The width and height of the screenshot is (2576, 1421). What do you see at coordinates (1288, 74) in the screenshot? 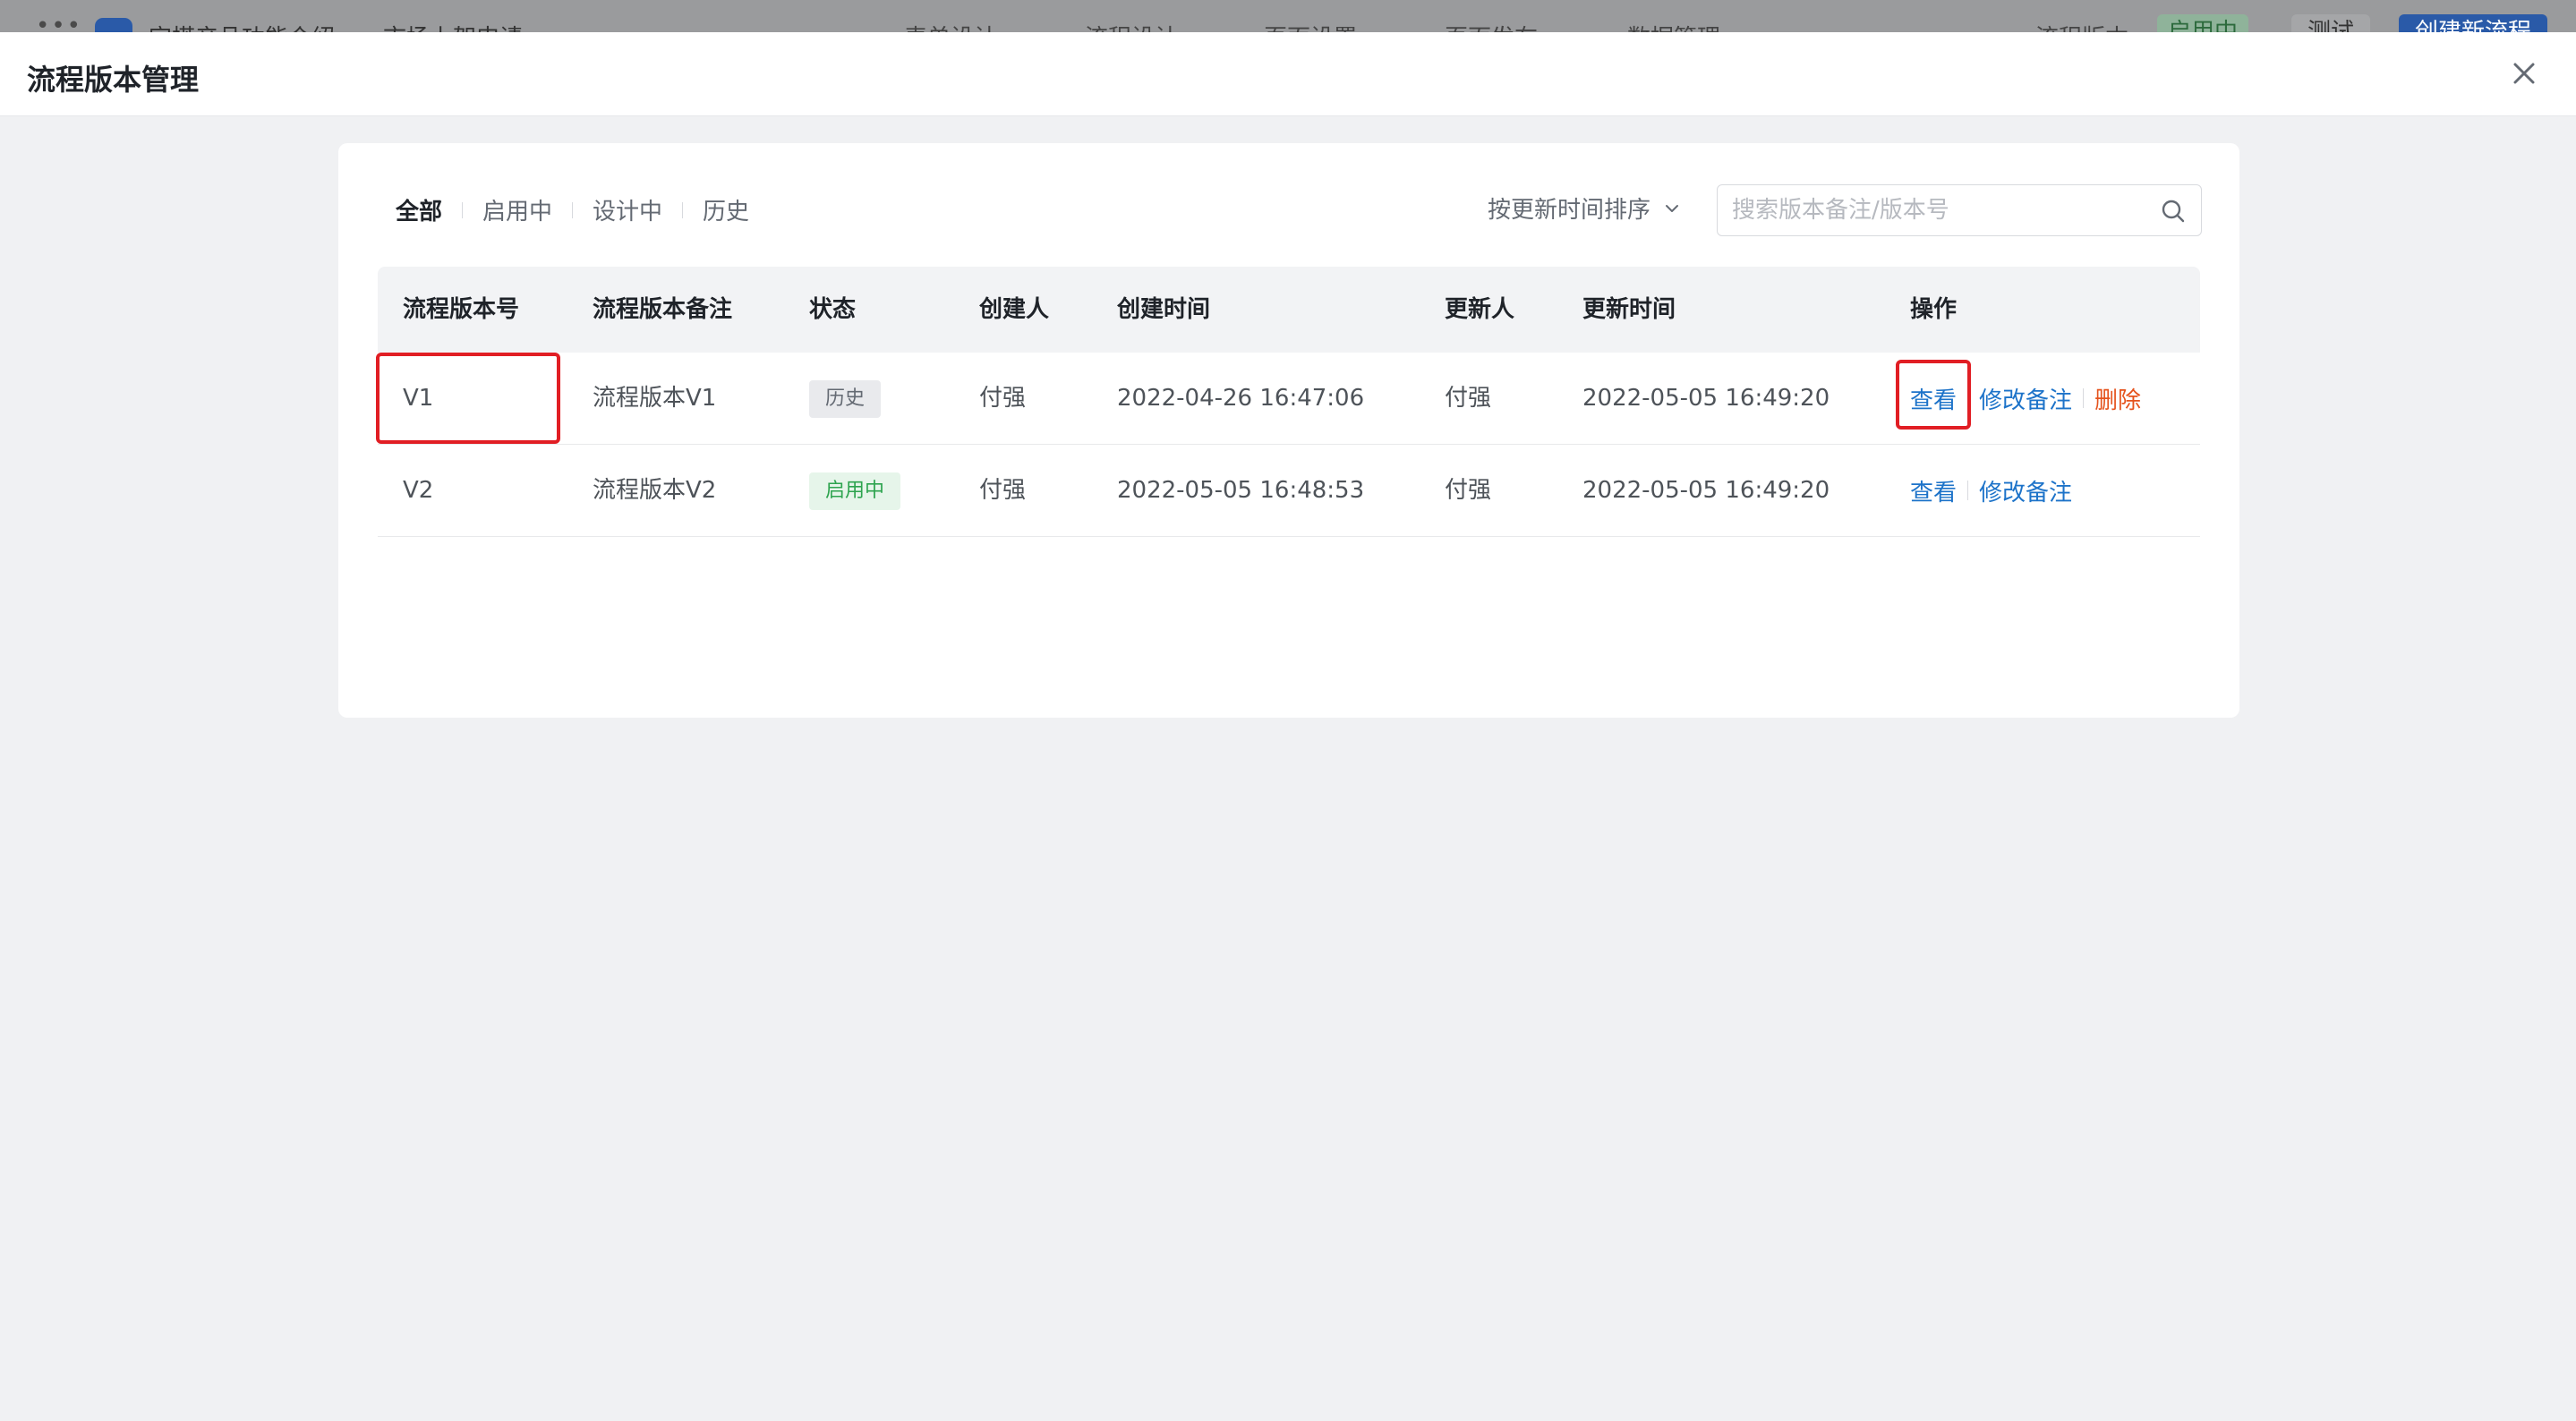
I see `modal-header: 流程版本管理` at bounding box center [1288, 74].